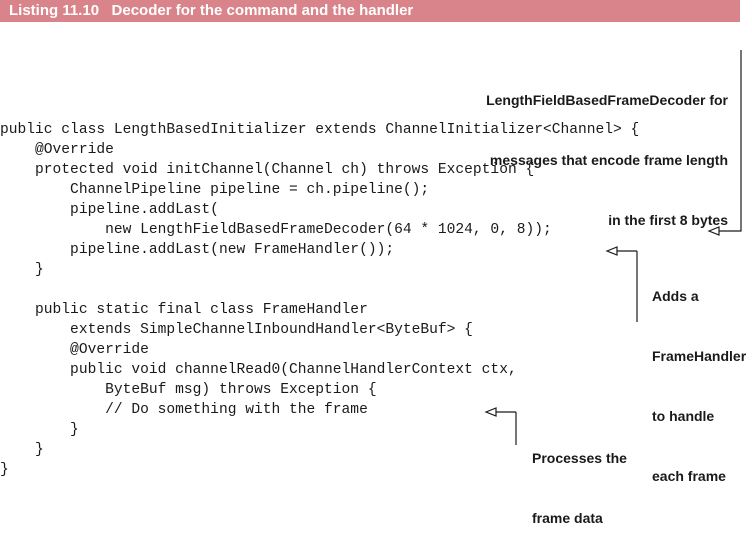 The width and height of the screenshot is (752, 548). Describe the element at coordinates (490, 412) in the screenshot. I see `arrowhead-processes-icon` at that location.